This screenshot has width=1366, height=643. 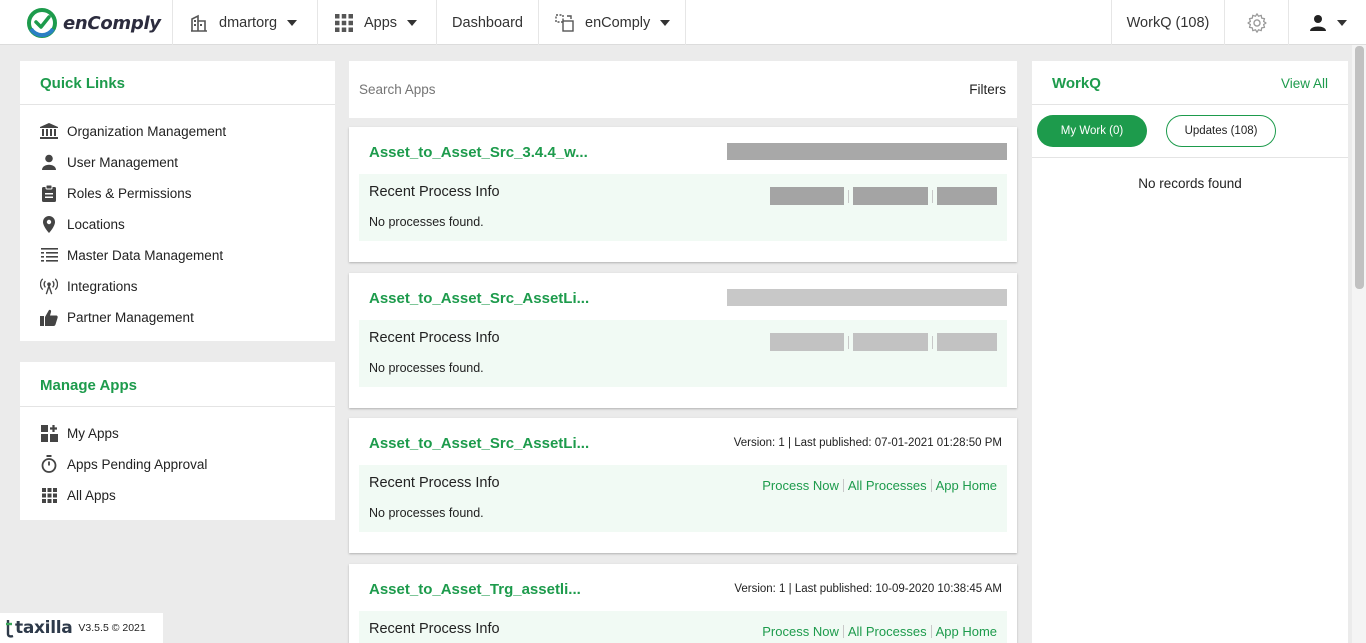 I want to click on view-all-link: View All, so click(x=1304, y=83).